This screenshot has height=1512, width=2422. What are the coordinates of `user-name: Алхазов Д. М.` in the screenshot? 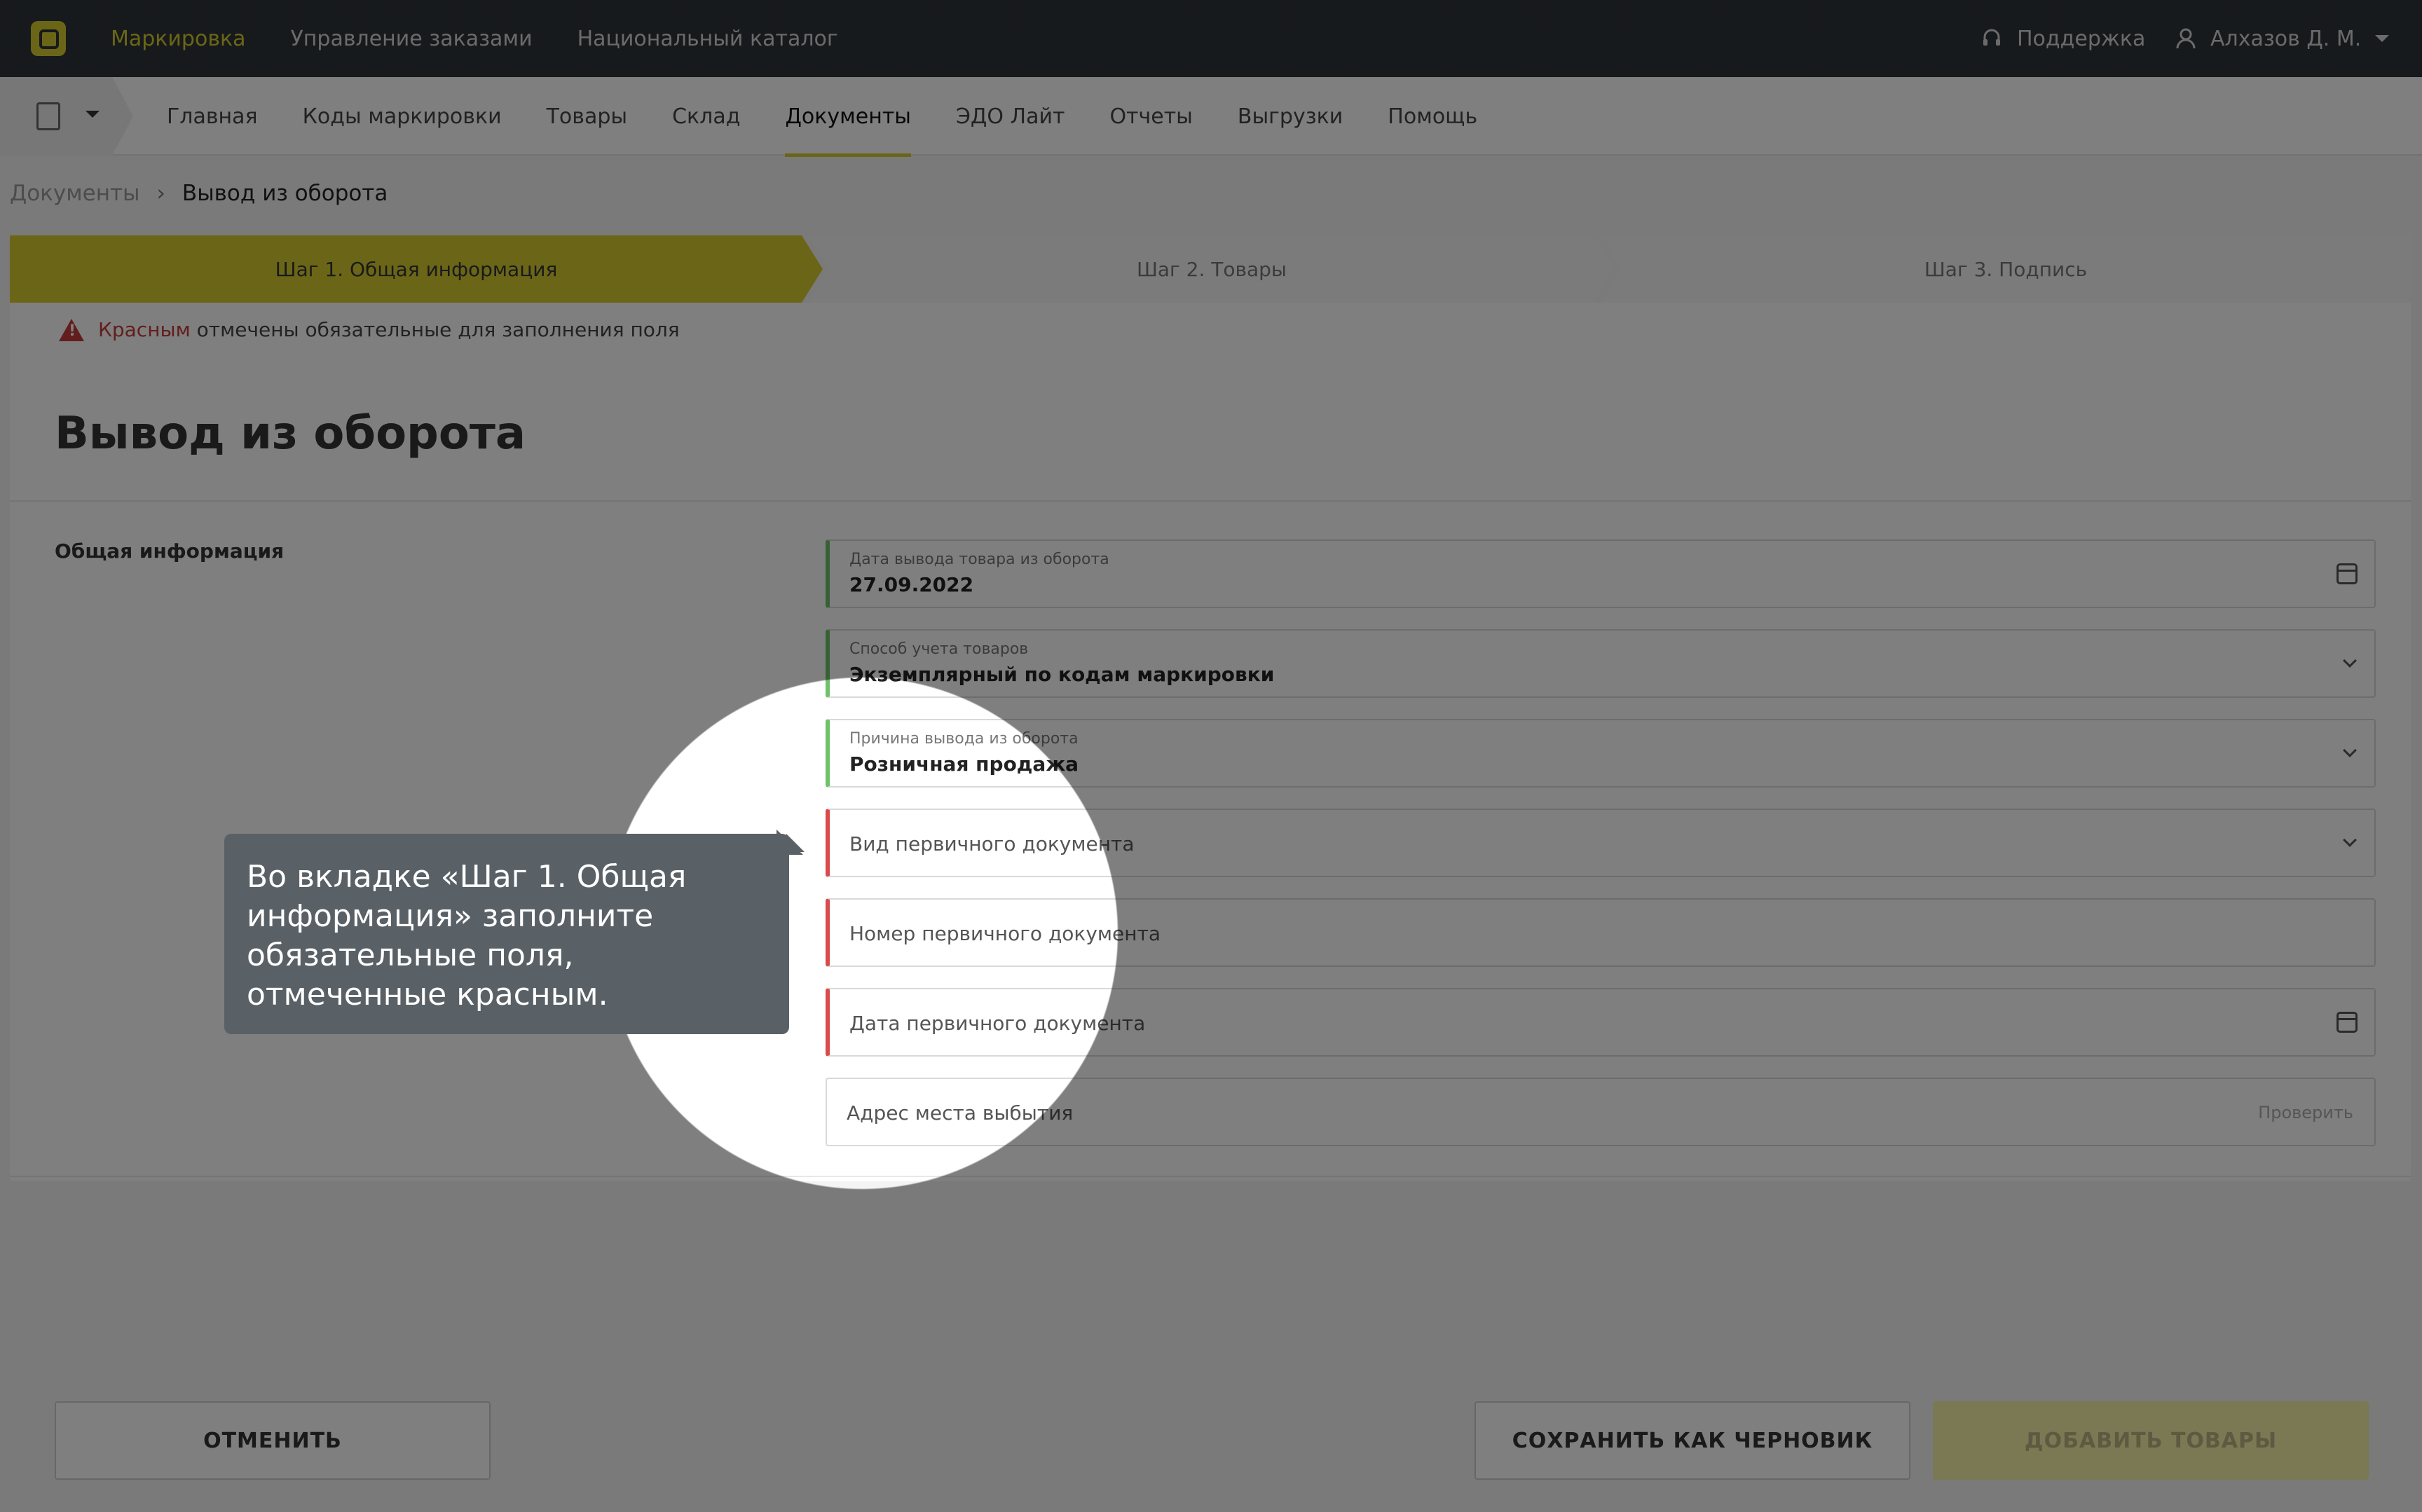 It's located at (2286, 38).